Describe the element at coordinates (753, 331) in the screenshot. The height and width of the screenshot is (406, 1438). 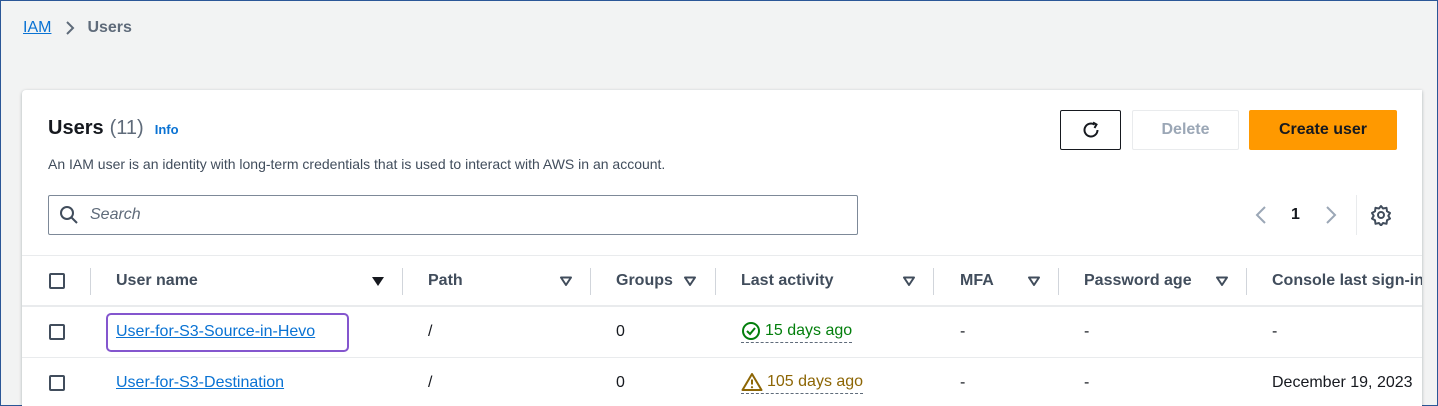
I see `success-check-icon` at that location.